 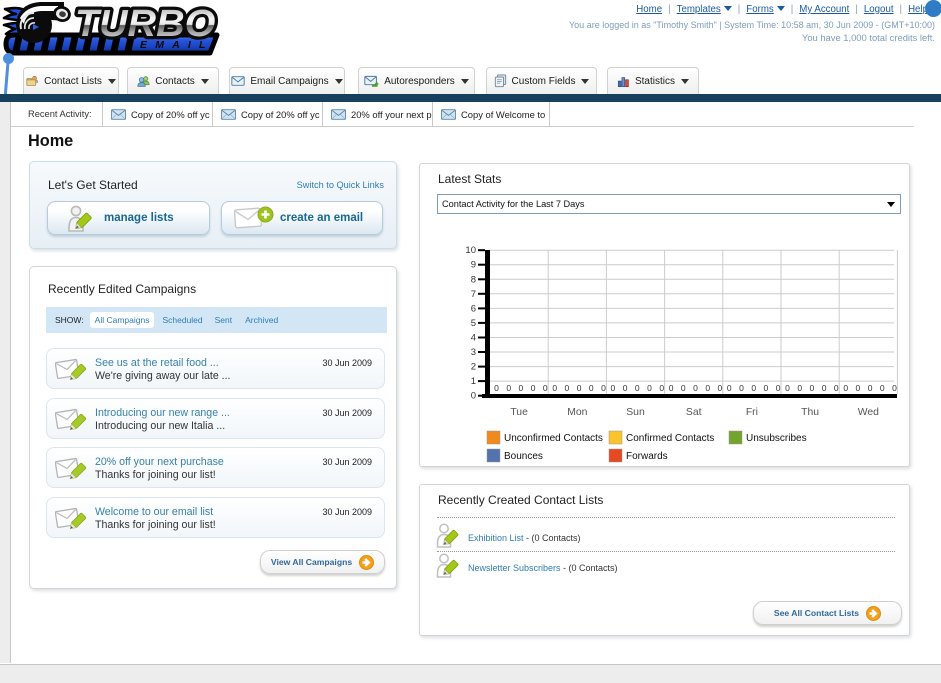 I want to click on svg-text: Thu, so click(x=810, y=412).